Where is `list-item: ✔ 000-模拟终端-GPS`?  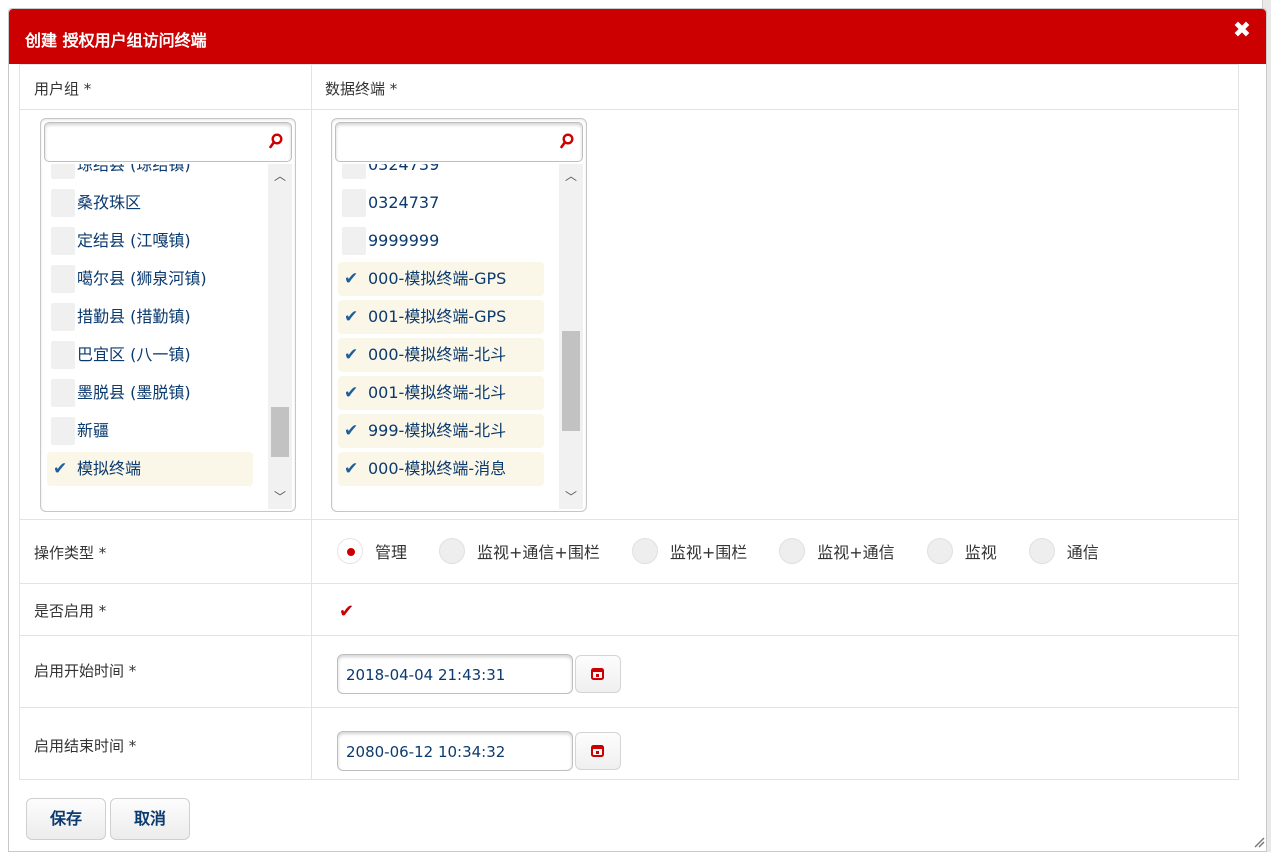 list-item: ✔ 000-模拟终端-GPS is located at coordinates (441, 279).